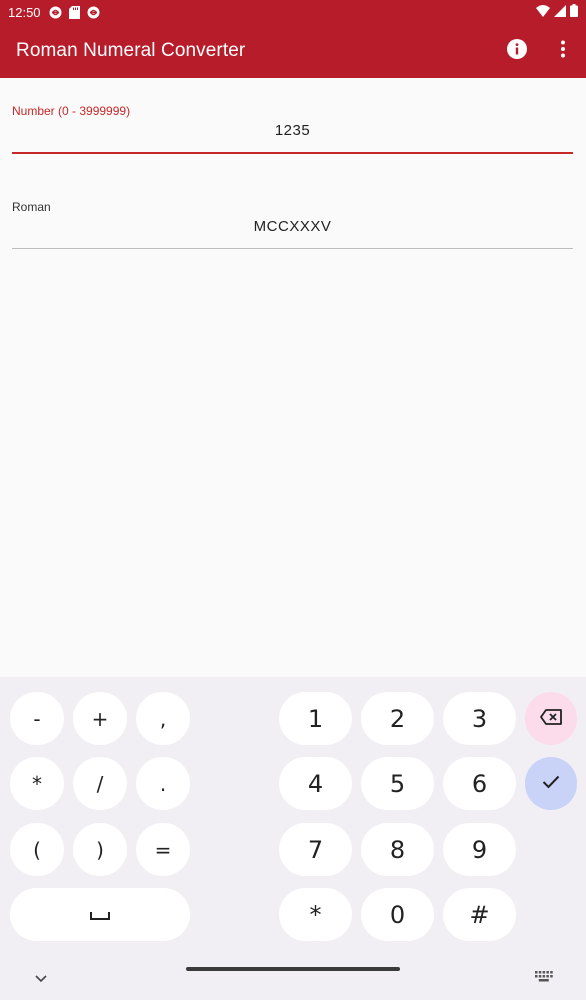 Image resolution: width=586 pixels, height=1000 pixels. I want to click on number-field-label: Number (0 - 3999999), so click(71, 111).